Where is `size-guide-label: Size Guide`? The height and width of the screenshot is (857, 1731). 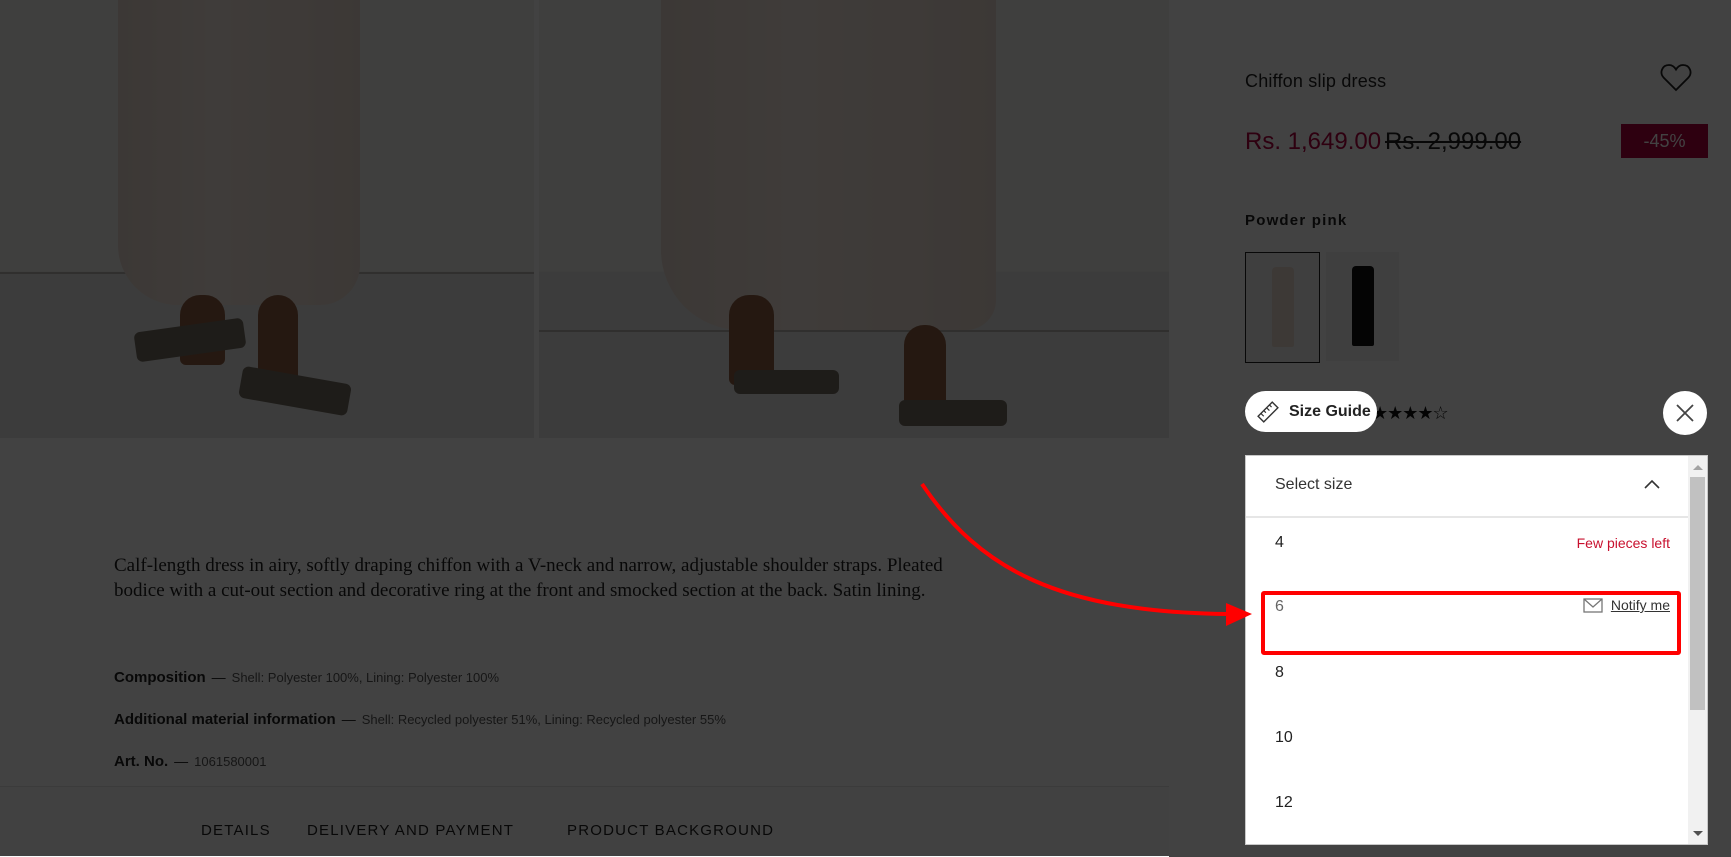
size-guide-label: Size Guide is located at coordinates (1330, 411).